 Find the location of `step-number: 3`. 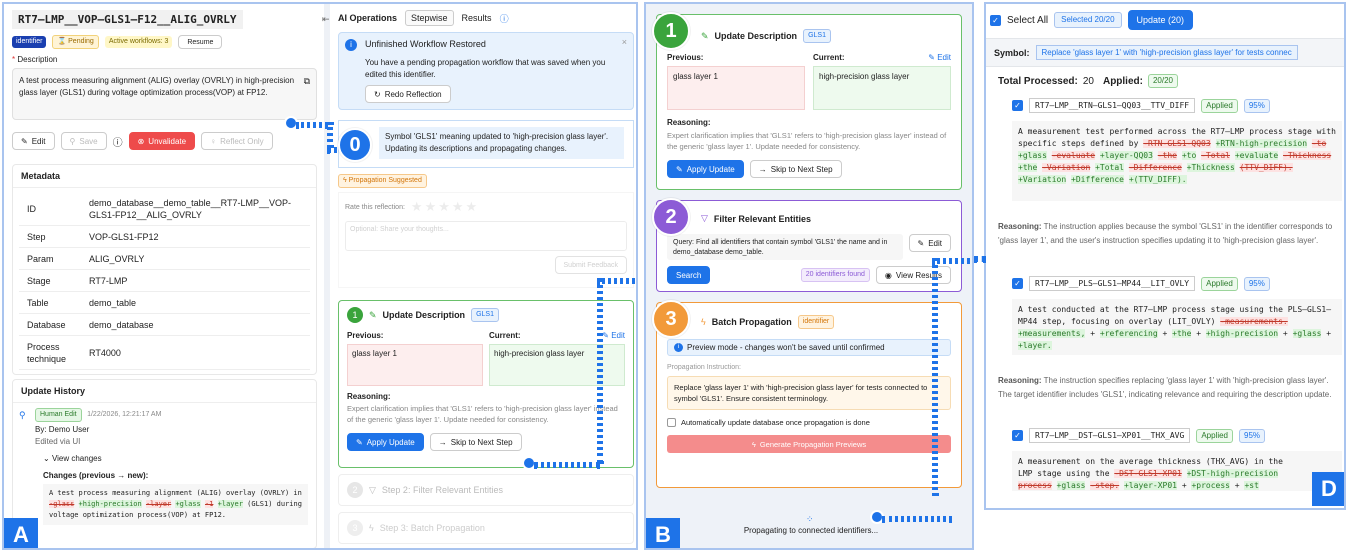

step-number: 3 is located at coordinates (355, 528).